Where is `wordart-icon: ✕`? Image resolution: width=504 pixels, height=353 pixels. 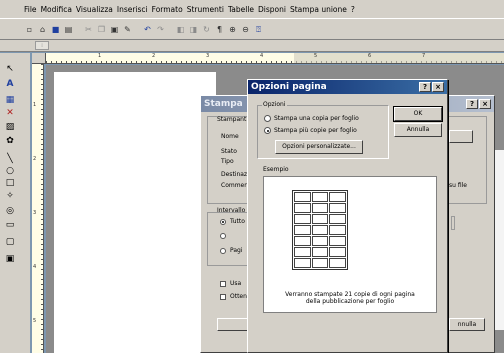
wordart-icon: ✕ is located at coordinates (10, 113).